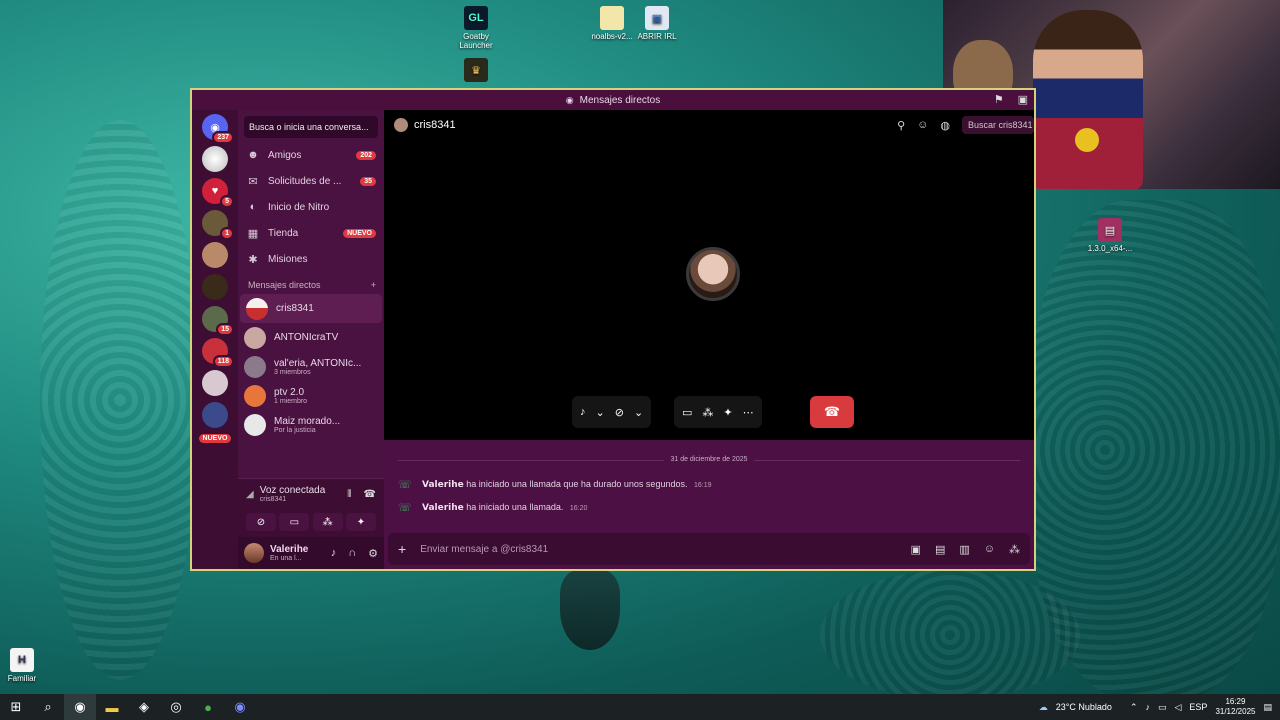 The width and height of the screenshot is (1280, 720). What do you see at coordinates (1267, 707) in the screenshot?
I see `notification-icon: ▤` at bounding box center [1267, 707].